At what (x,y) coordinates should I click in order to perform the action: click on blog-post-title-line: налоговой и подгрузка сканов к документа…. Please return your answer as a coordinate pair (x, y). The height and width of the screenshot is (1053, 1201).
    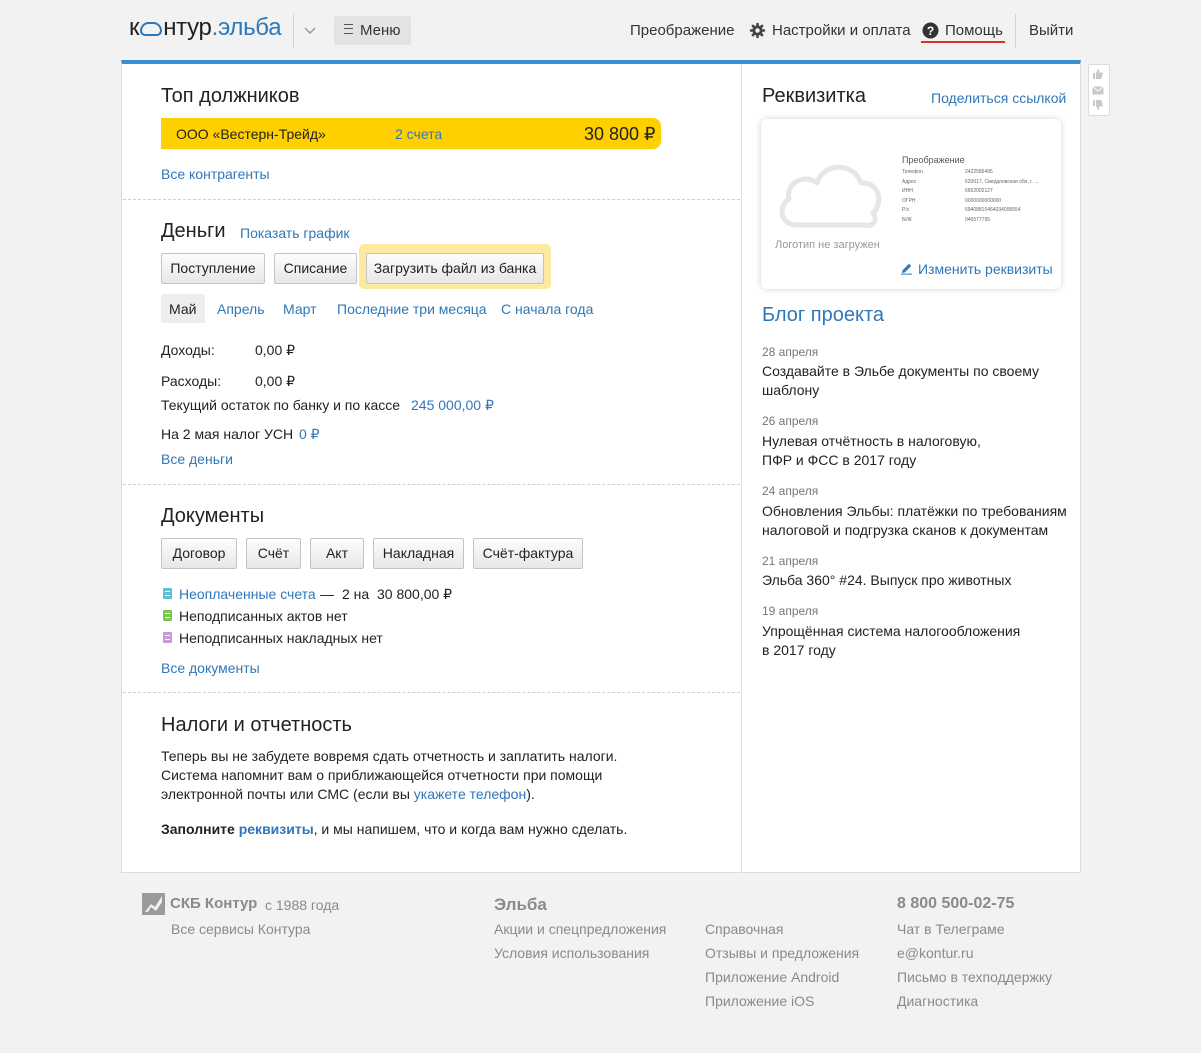
    Looking at the image, I should click on (905, 530).